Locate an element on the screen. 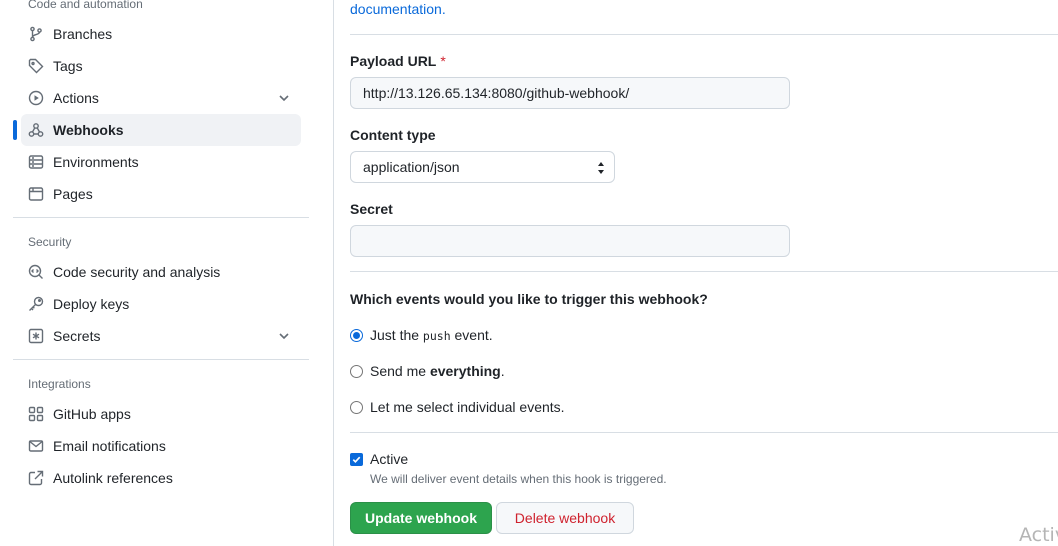 The image size is (1058, 546). sidebar-item-label: Code security and analysis is located at coordinates (137, 272).